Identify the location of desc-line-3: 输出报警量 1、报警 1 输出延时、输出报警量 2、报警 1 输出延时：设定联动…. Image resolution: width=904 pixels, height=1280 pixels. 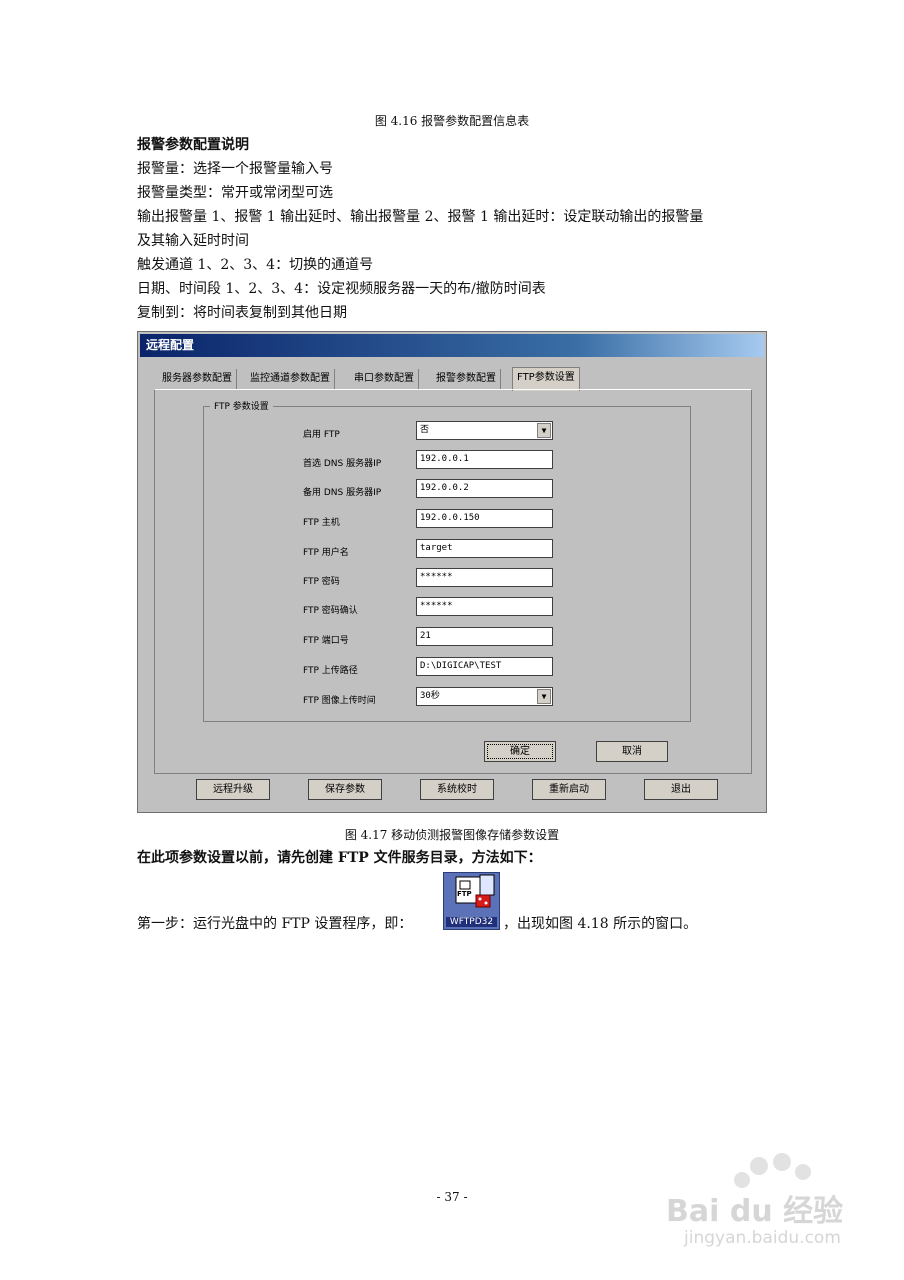
(420, 217).